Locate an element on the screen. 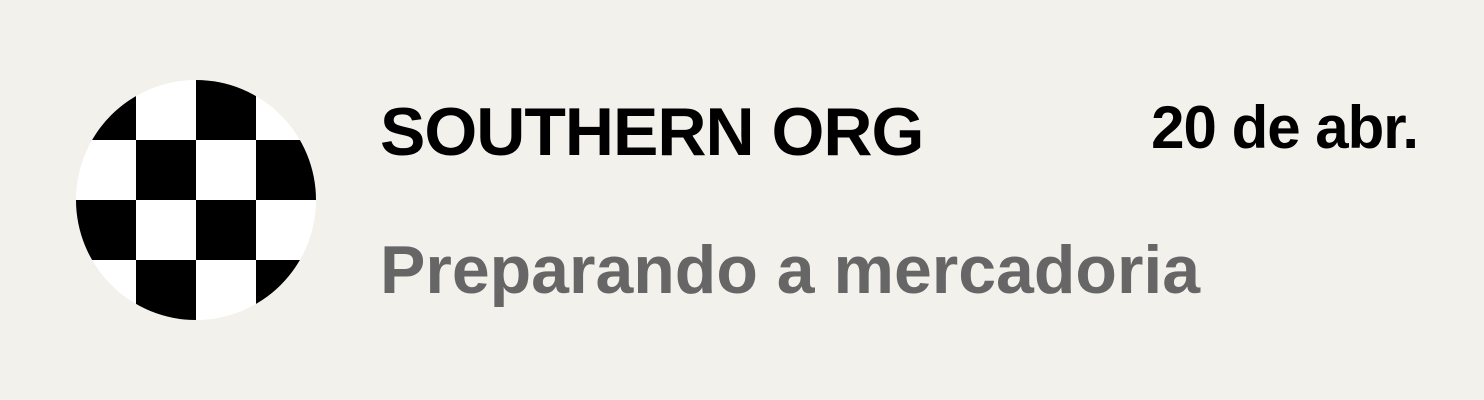  checkered-flag-icon is located at coordinates (196, 200).